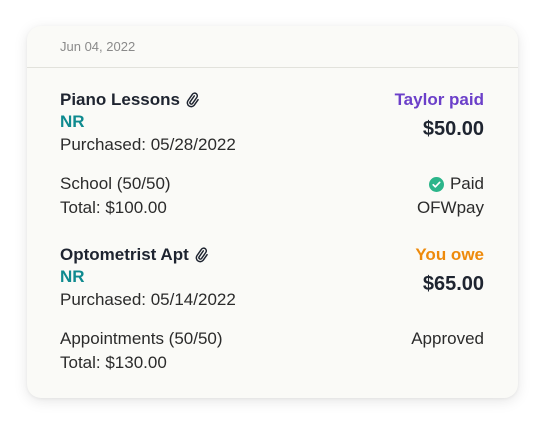 Image resolution: width=544 pixels, height=424 pixels. Describe the element at coordinates (148, 299) in the screenshot. I see `purchased-date: Purchased: 05/14/2022` at that location.